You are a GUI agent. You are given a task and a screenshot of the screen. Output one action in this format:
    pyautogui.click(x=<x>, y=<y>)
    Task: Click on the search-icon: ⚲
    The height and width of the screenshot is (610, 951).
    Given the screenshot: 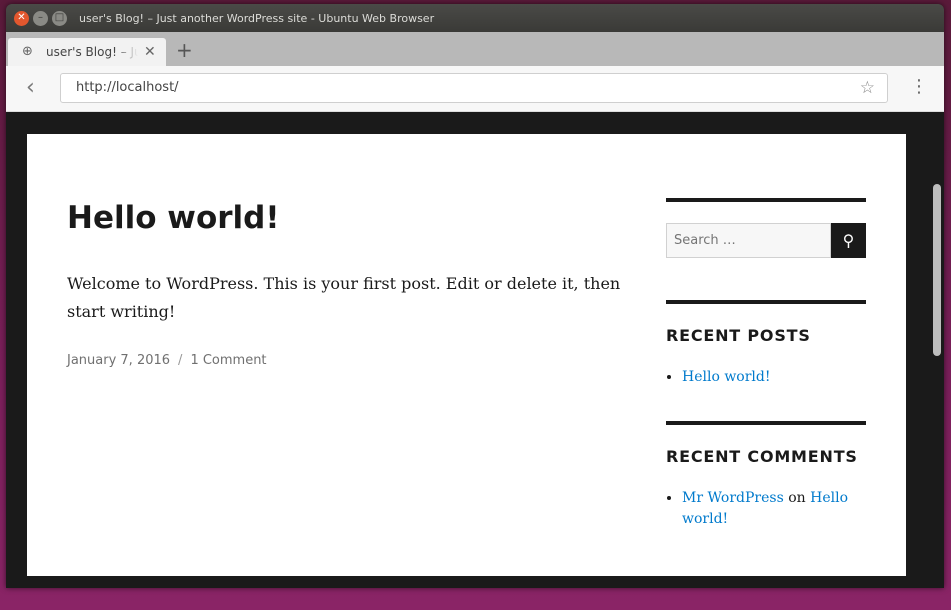 What is the action you would take?
    pyautogui.click(x=848, y=240)
    